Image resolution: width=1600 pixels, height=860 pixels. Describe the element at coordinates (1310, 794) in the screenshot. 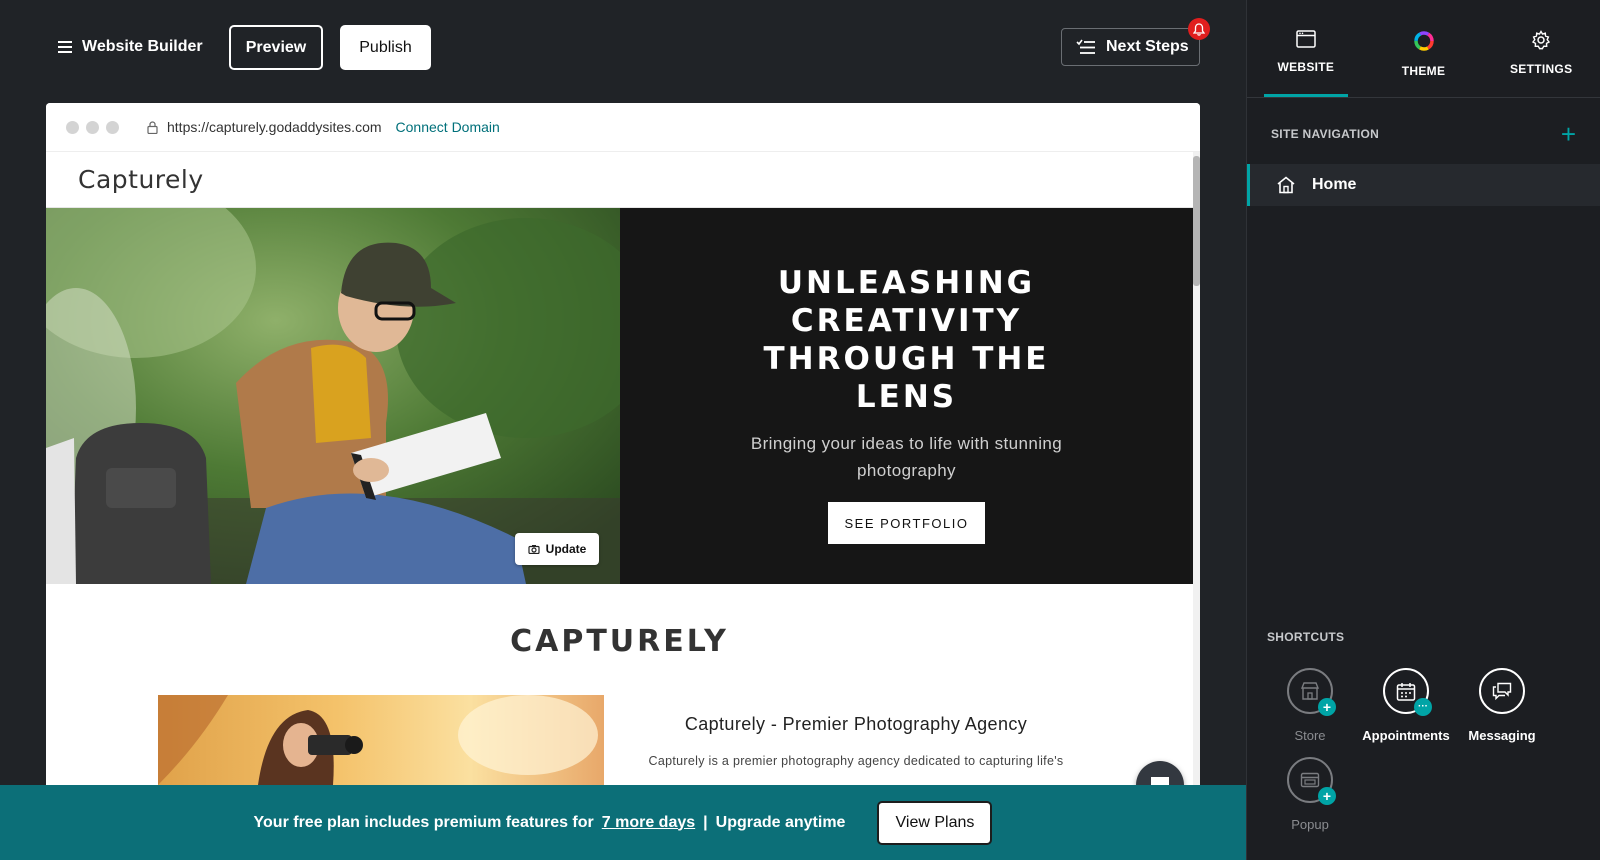

I see `shortcut-popup: + Popup` at that location.